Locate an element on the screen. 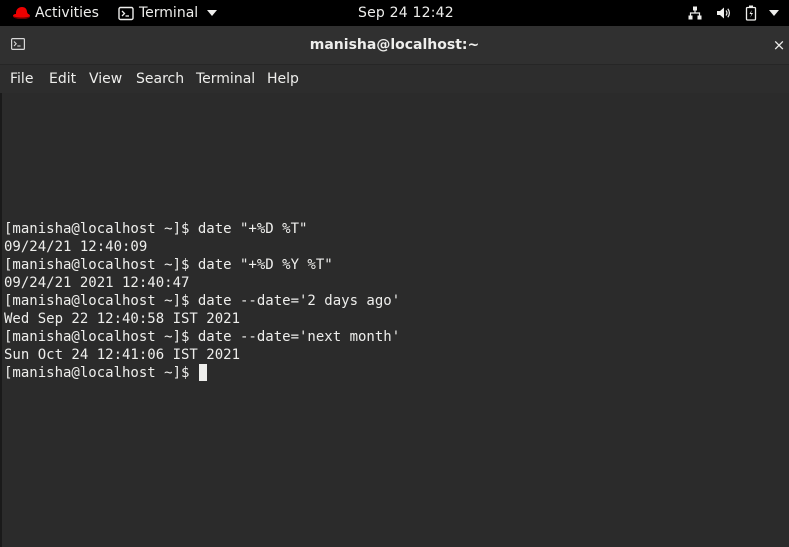 This screenshot has width=789, height=547. clock: Sep 24 12:42 is located at coordinates (406, 13).